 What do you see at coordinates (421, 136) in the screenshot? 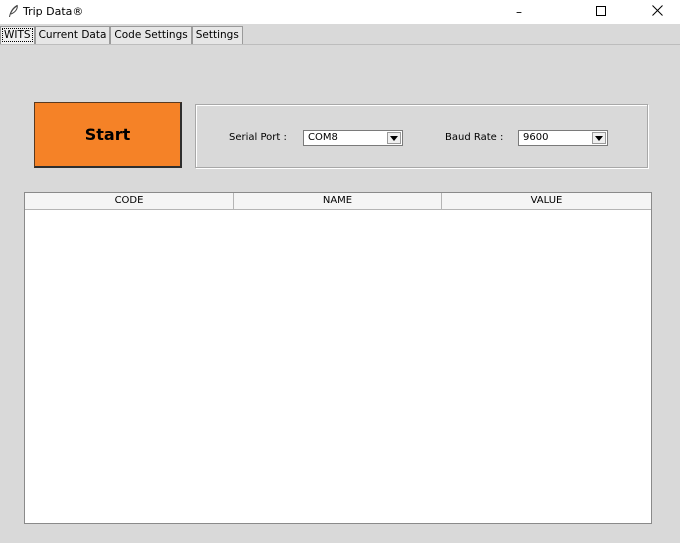
I see `serial-config-frame: Serial Port : COM8 Baud Rate : 9600` at bounding box center [421, 136].